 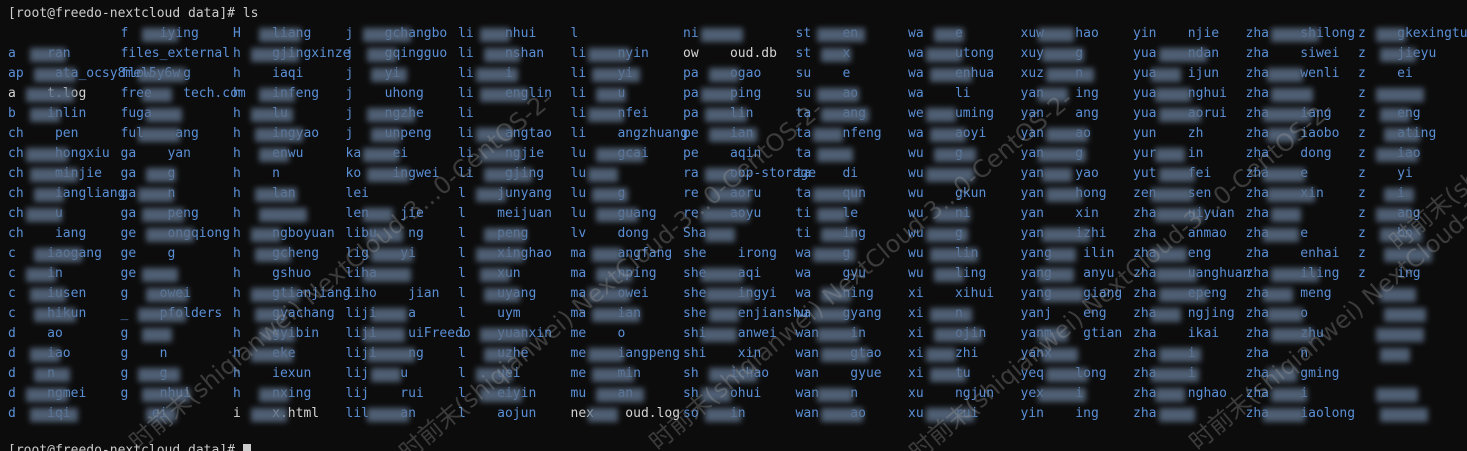 I want to click on directory-entry: l uyang, so click(x=497, y=293).